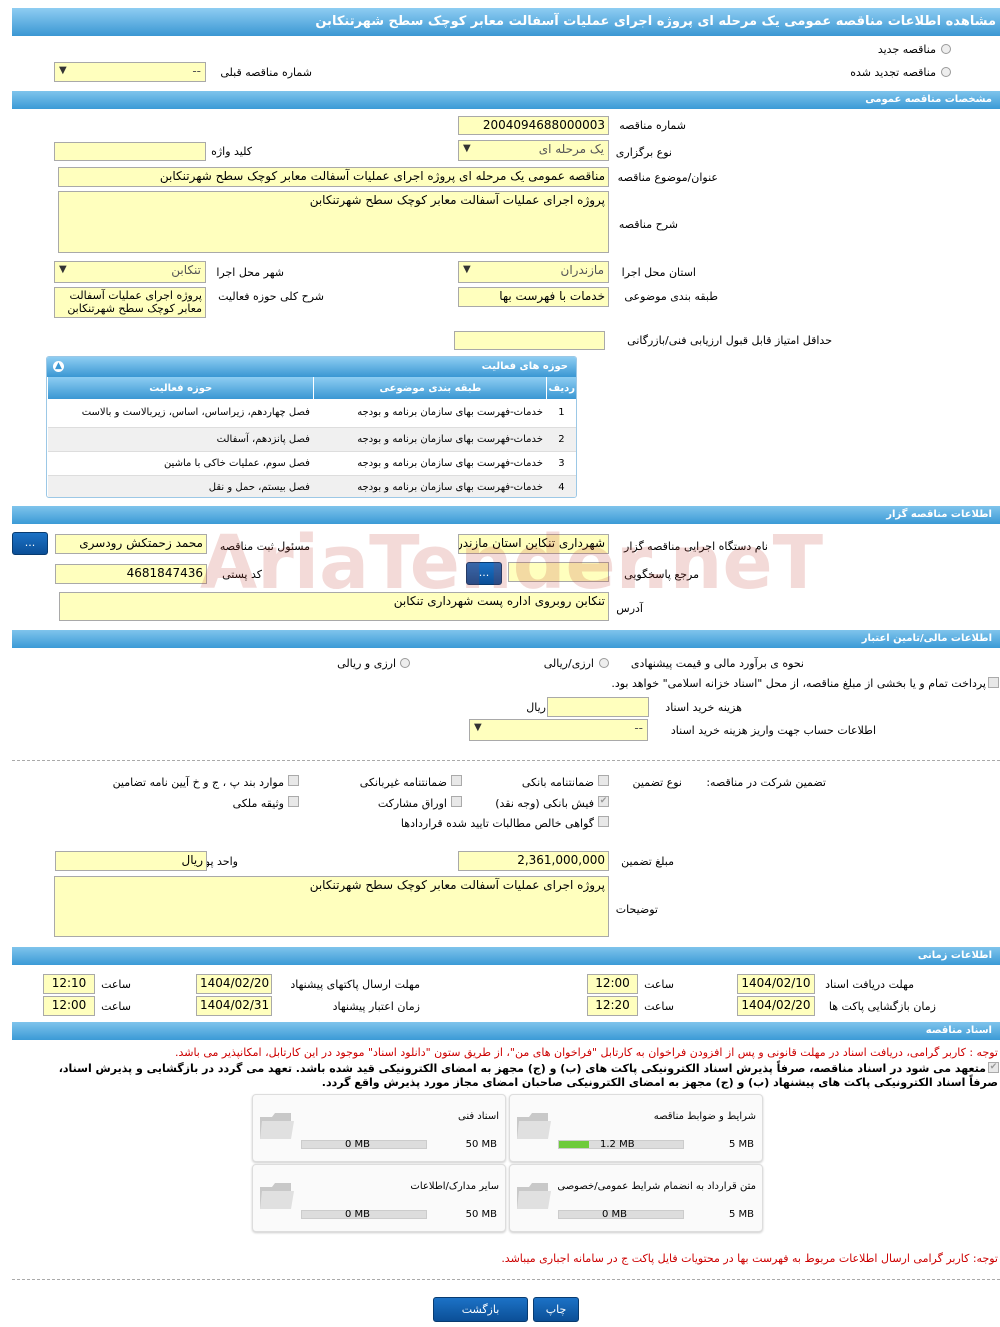 The image size is (1000, 1327). What do you see at coordinates (556, 1309) in the screenshot?
I see `print-button: چاپ` at bounding box center [556, 1309].